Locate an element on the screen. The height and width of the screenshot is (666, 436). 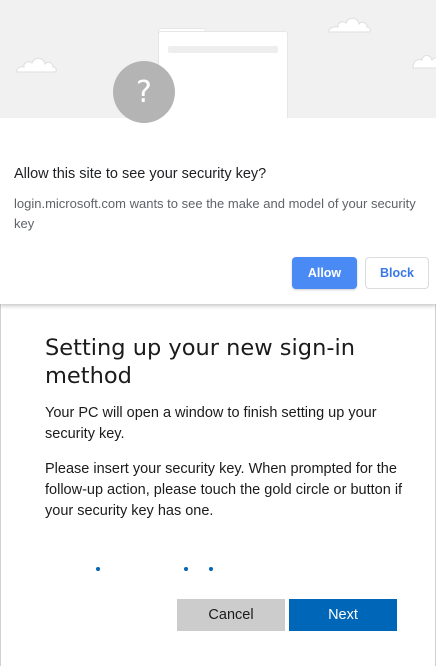
dialog-border-left is located at coordinates (0, 485).